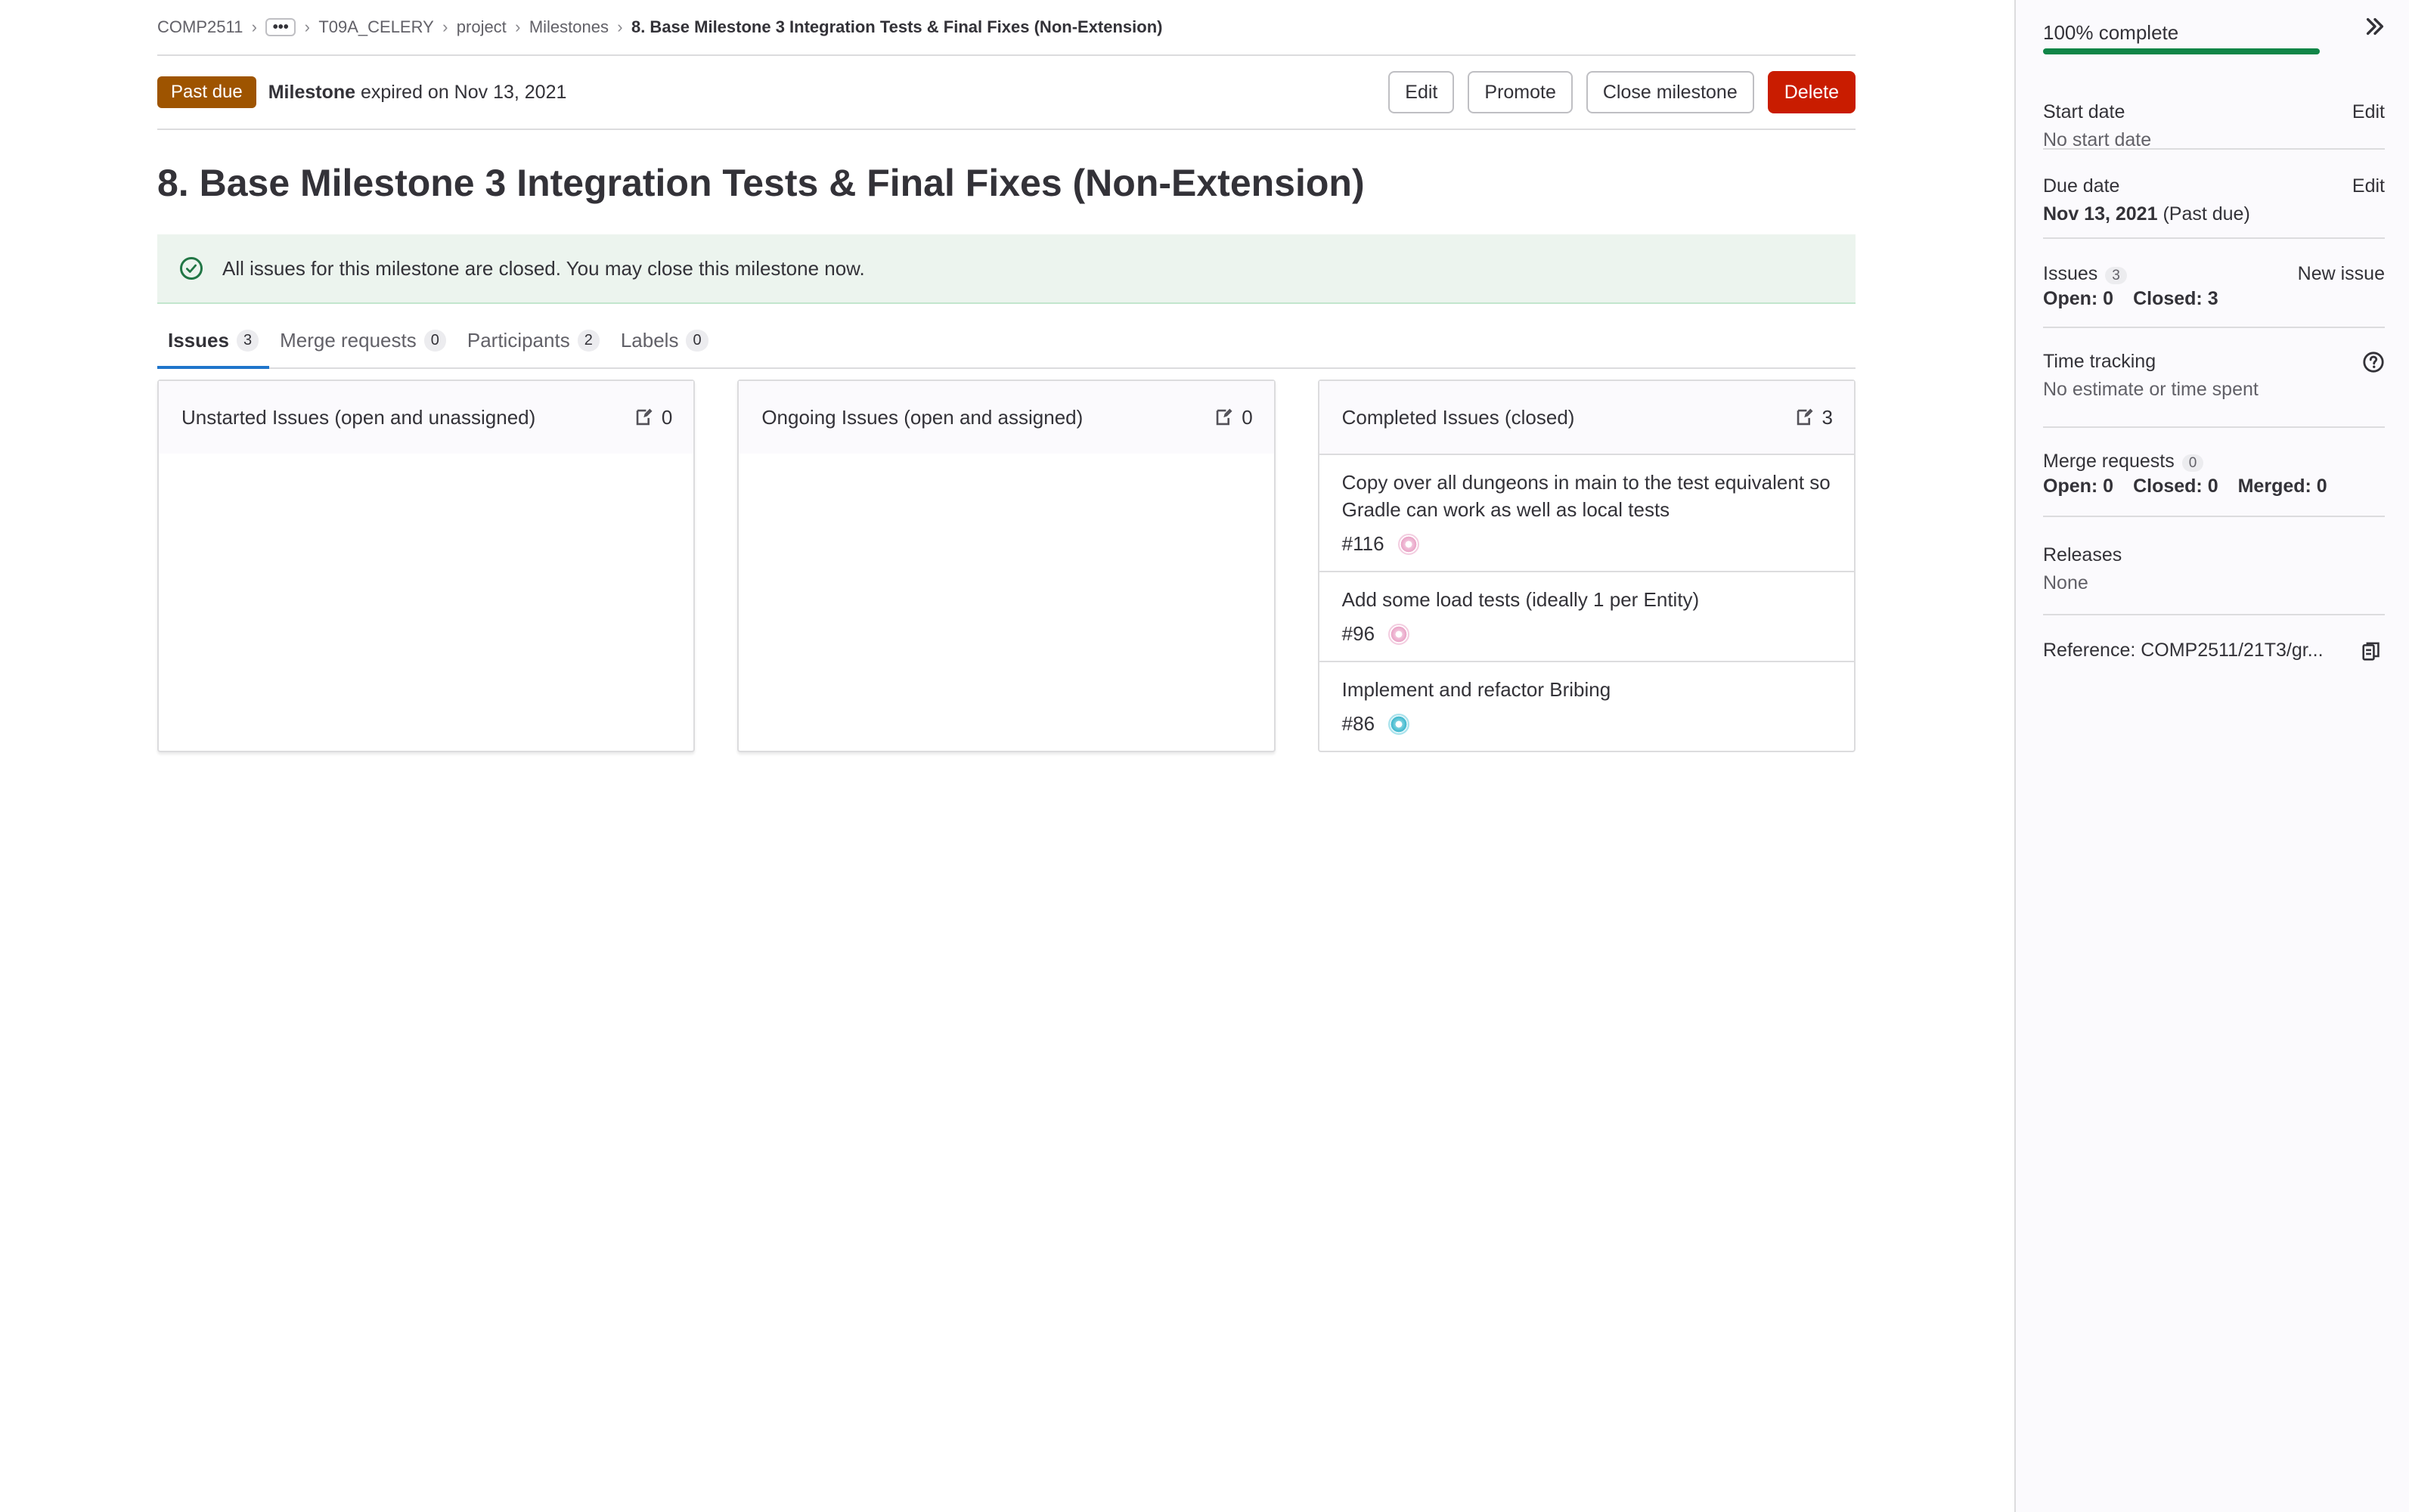  What do you see at coordinates (1811, 92) in the screenshot?
I see `delete-button: Delete` at bounding box center [1811, 92].